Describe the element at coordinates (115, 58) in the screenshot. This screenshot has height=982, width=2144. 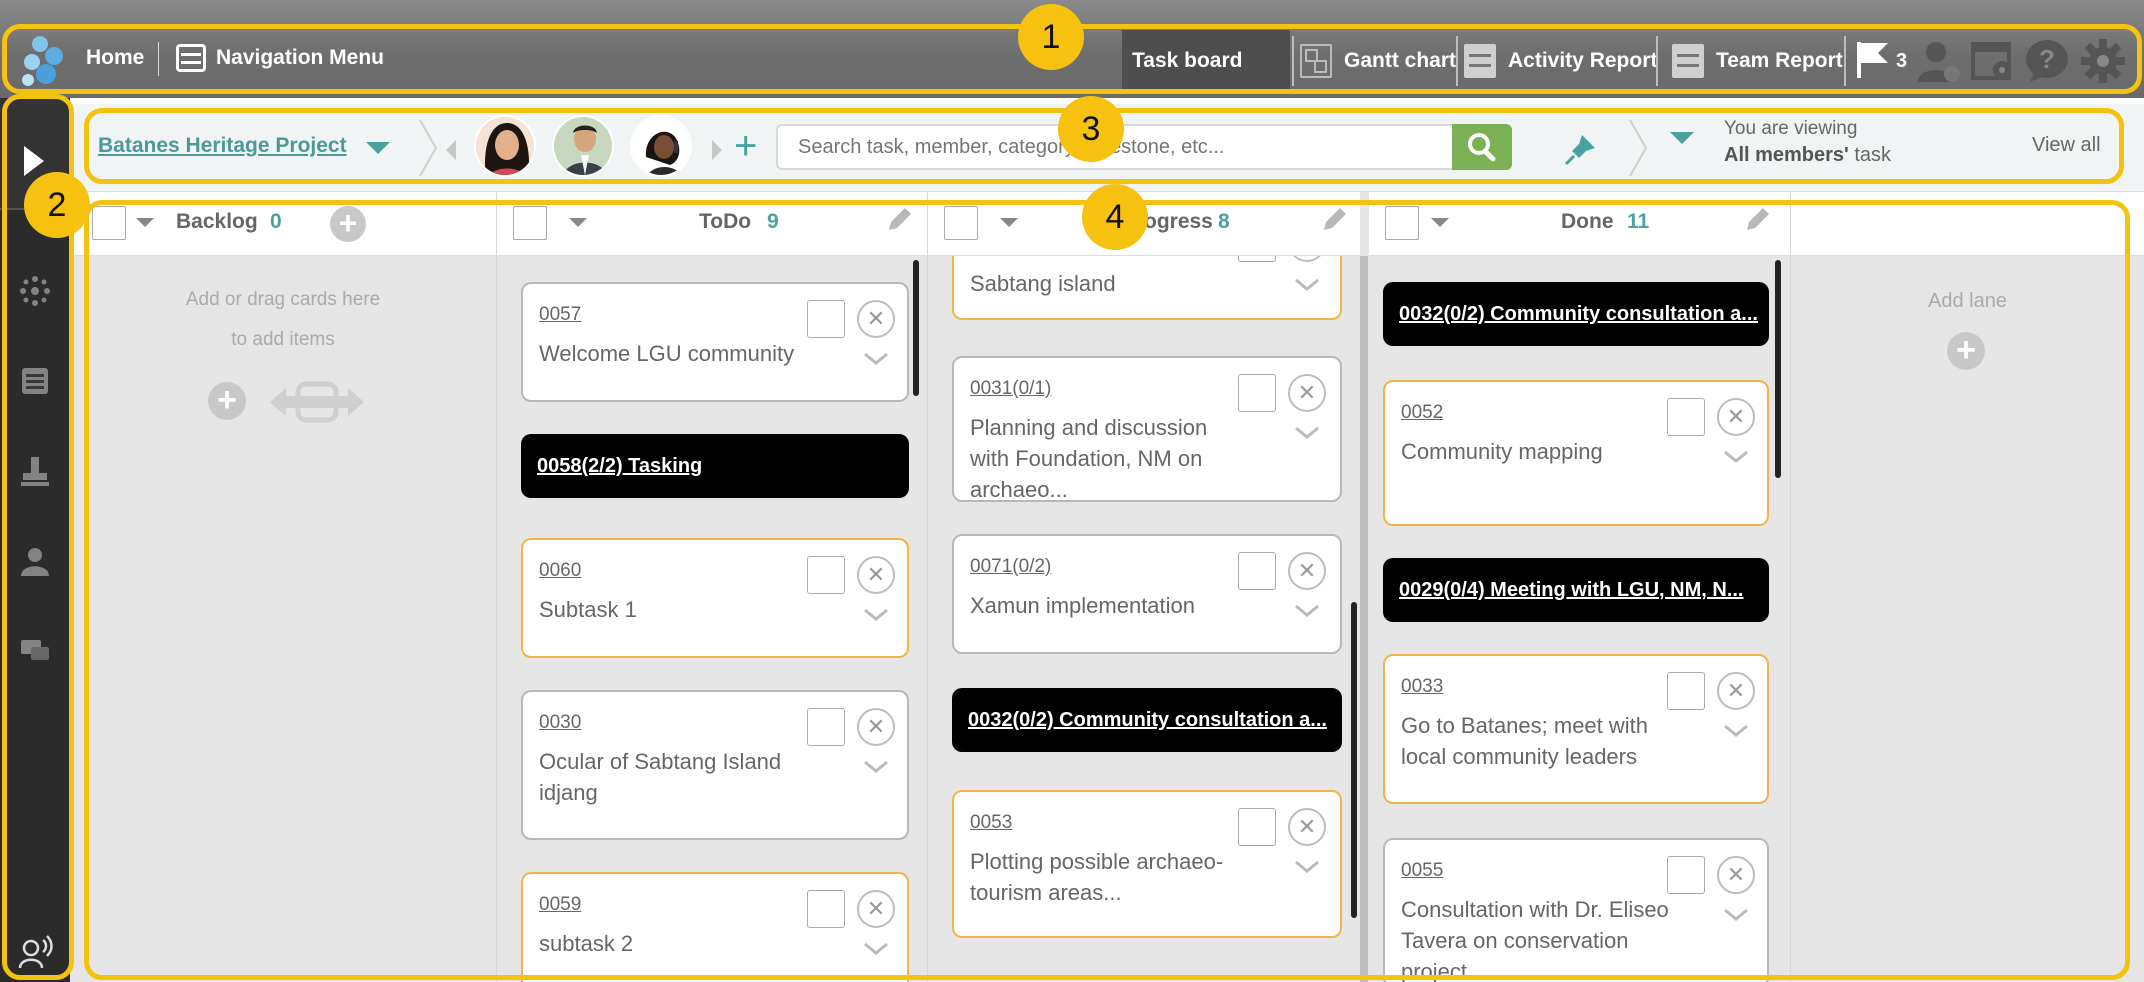
I see `home-link: Home` at that location.